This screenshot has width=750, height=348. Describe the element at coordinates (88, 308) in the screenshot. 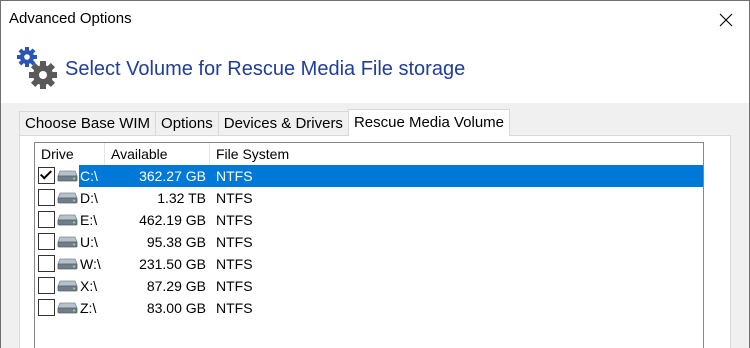

I see `drive-letter: Z:\` at that location.